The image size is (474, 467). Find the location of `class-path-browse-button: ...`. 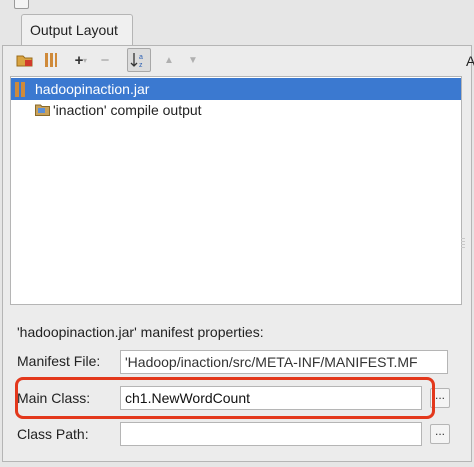

class-path-browse-button: ... is located at coordinates (440, 434).